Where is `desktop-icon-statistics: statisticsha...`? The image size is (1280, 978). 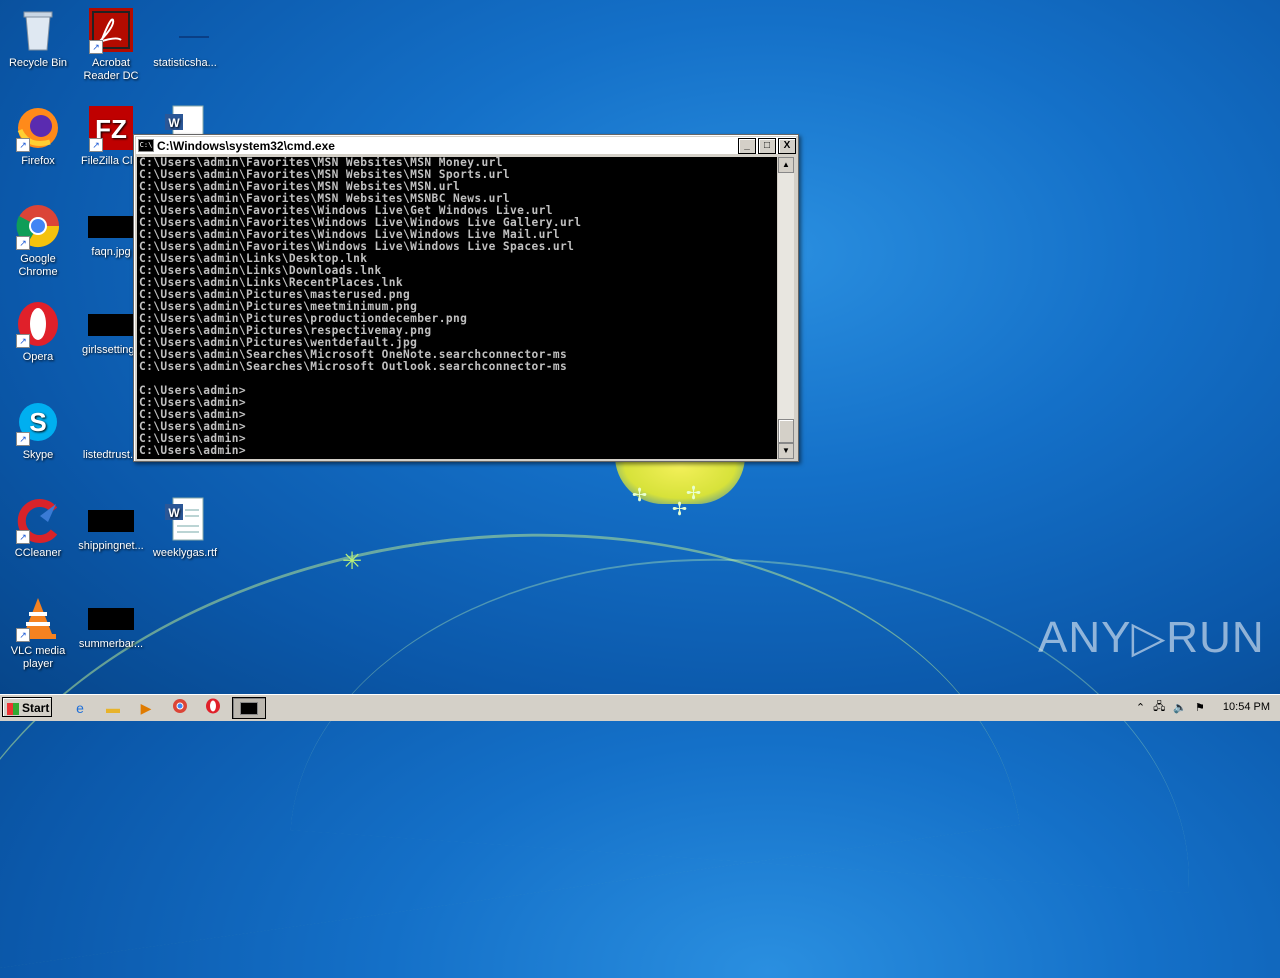 desktop-icon-statistics: statisticsha... is located at coordinates (185, 38).